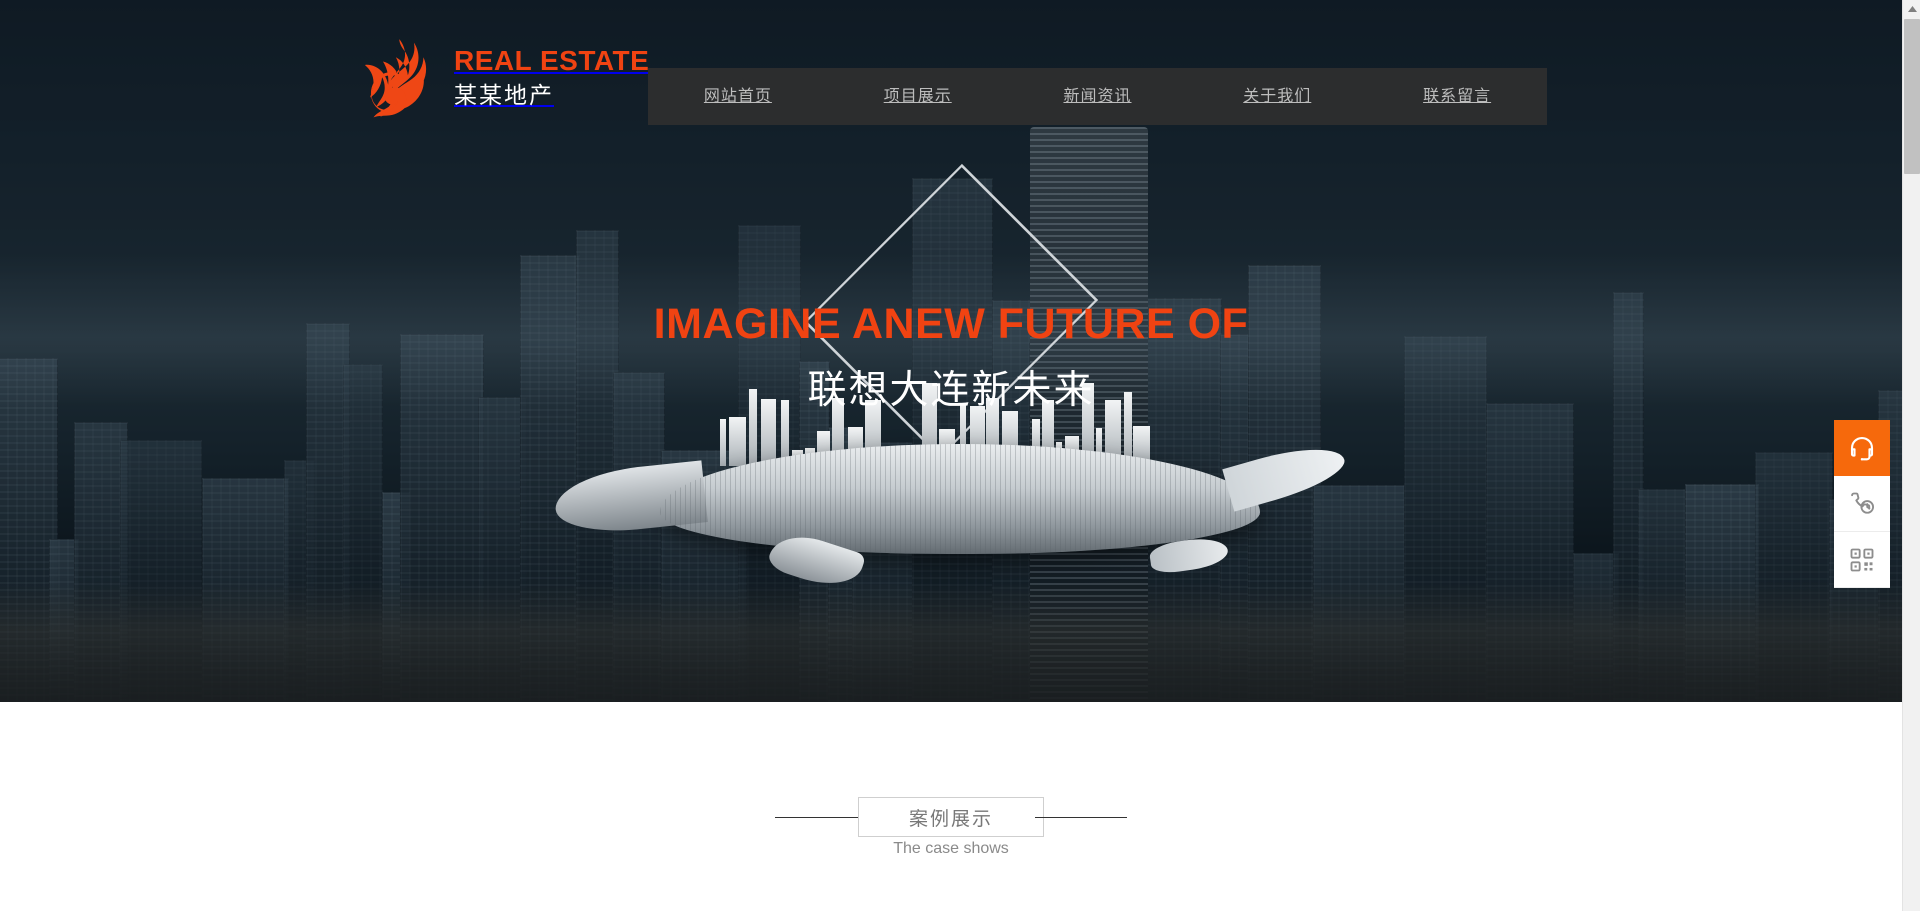  Describe the element at coordinates (821, 817) in the screenshot. I see `section-rule-left` at that location.